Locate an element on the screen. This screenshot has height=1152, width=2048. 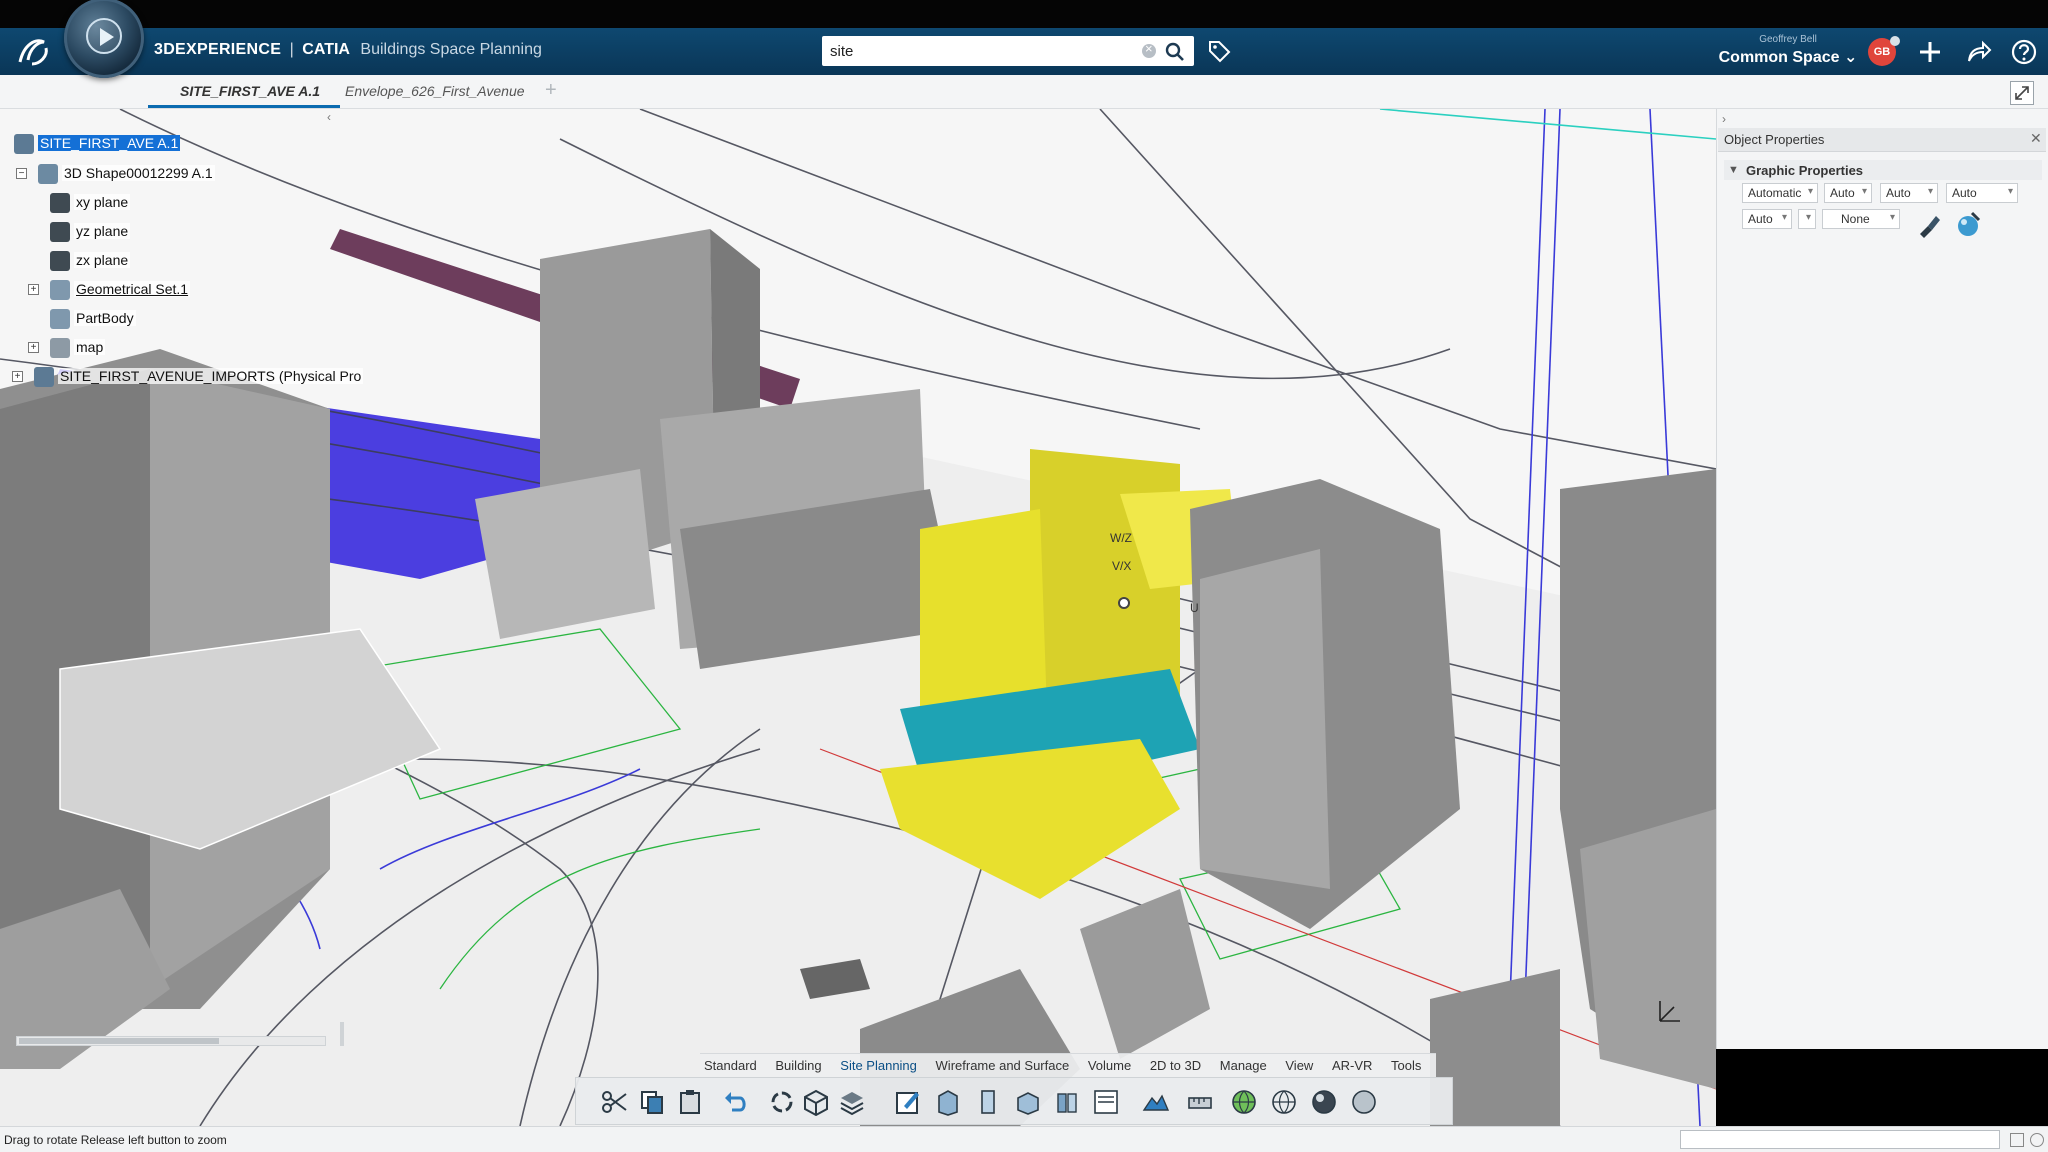
collaborative-space: Common Space ⌄ is located at coordinates (1788, 57).